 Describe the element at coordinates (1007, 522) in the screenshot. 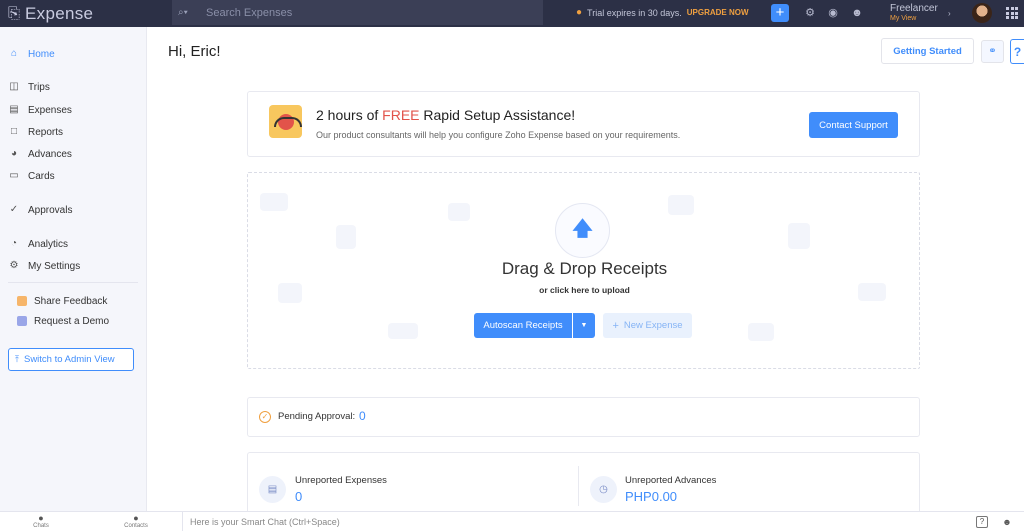

I see `accessibility-icon: ☻` at that location.